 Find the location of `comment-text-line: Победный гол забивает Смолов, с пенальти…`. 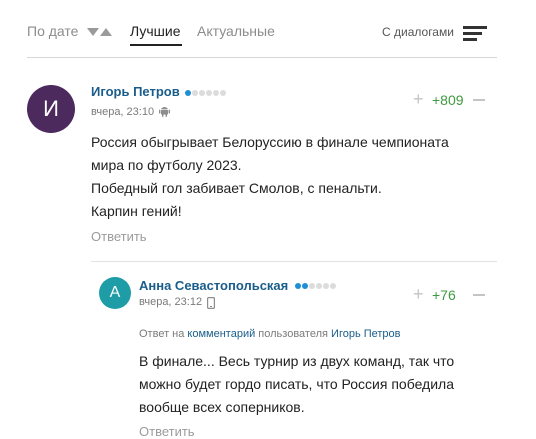

comment-text-line: Победный гол забивает Смолов, с пенальти… is located at coordinates (236, 188).